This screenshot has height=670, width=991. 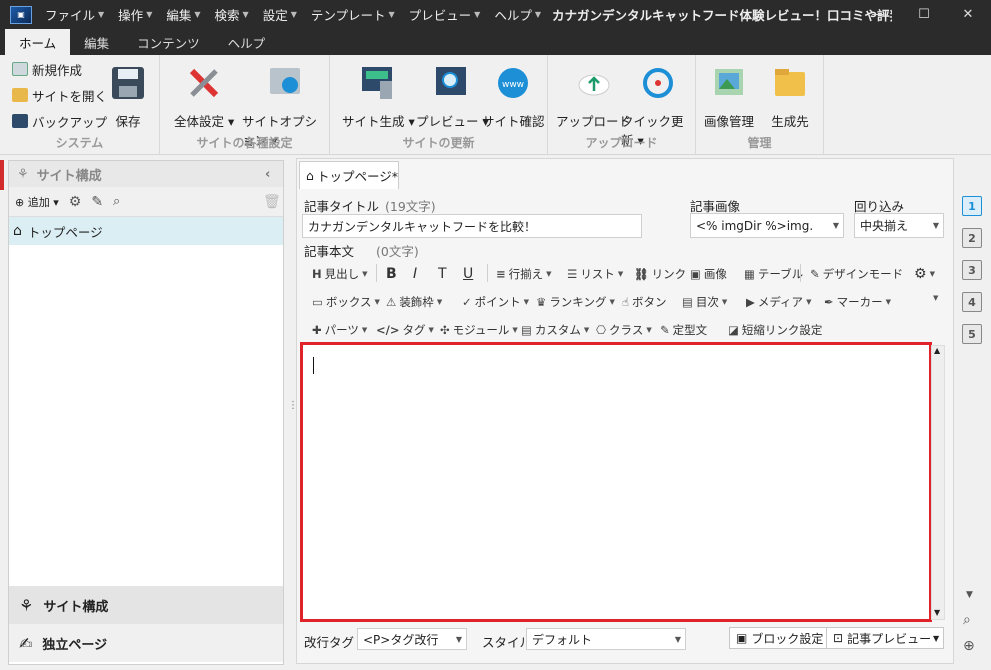 I want to click on page-3-button: 3, so click(x=972, y=270).